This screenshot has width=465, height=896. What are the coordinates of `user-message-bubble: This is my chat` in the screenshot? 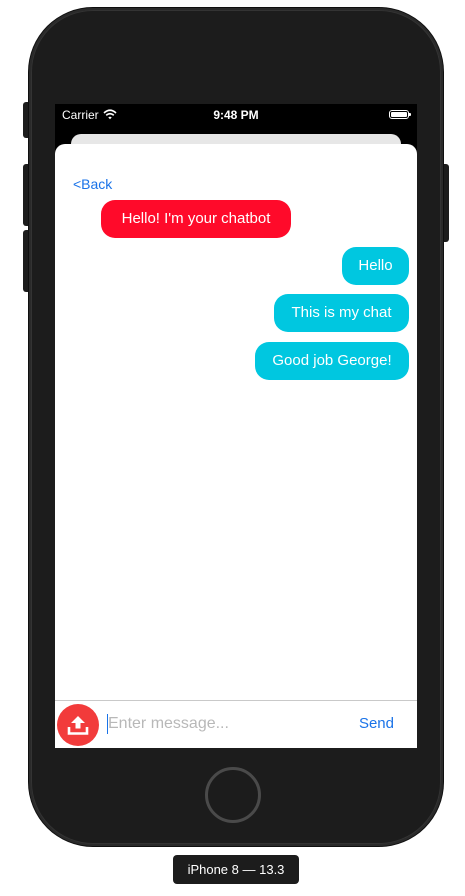 It's located at (341, 313).